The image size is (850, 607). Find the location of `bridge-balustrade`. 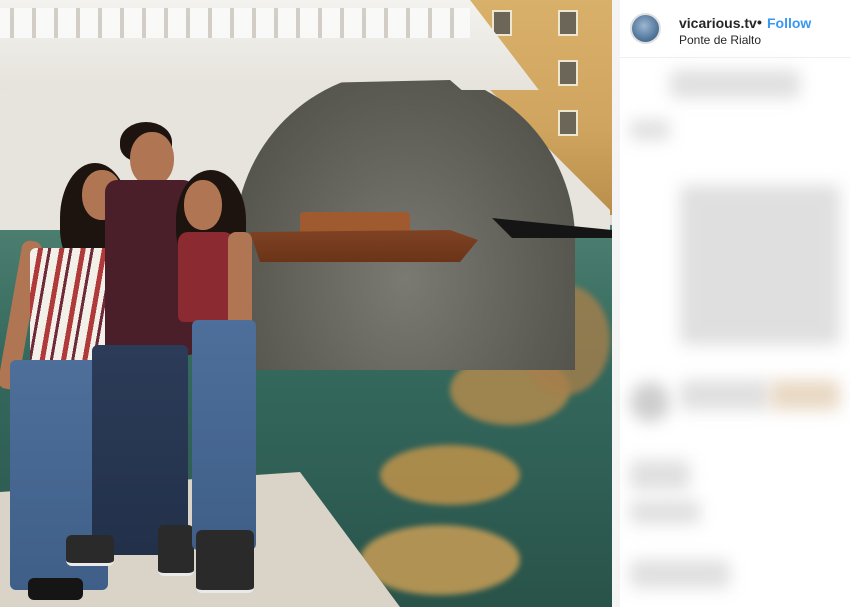

bridge-balustrade is located at coordinates (235, 23).